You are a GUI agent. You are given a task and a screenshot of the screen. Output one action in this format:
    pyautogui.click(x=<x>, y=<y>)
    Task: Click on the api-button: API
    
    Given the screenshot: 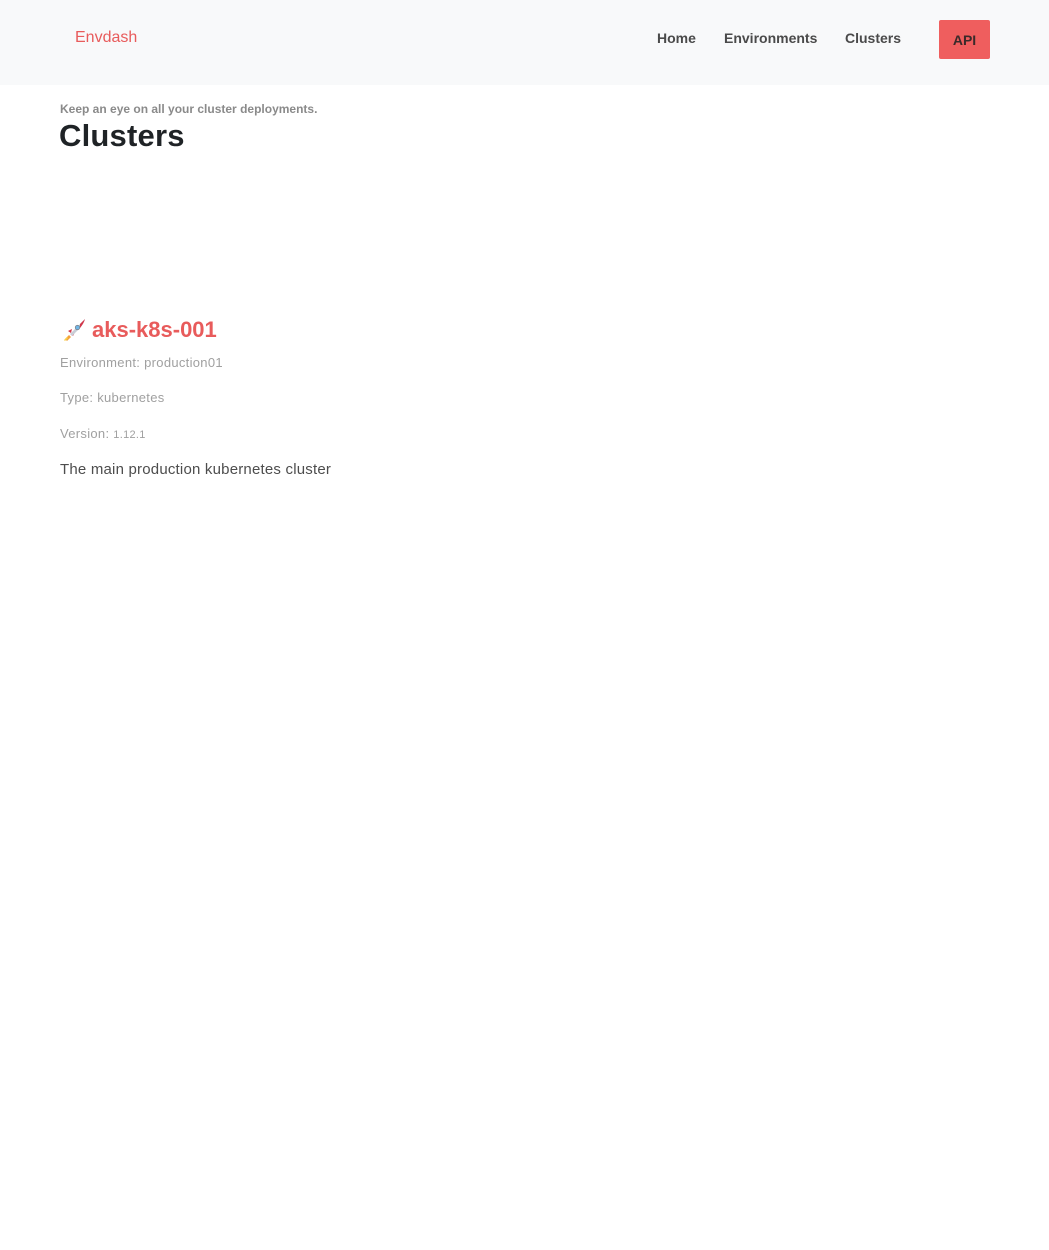 What is the action you would take?
    pyautogui.click(x=964, y=39)
    